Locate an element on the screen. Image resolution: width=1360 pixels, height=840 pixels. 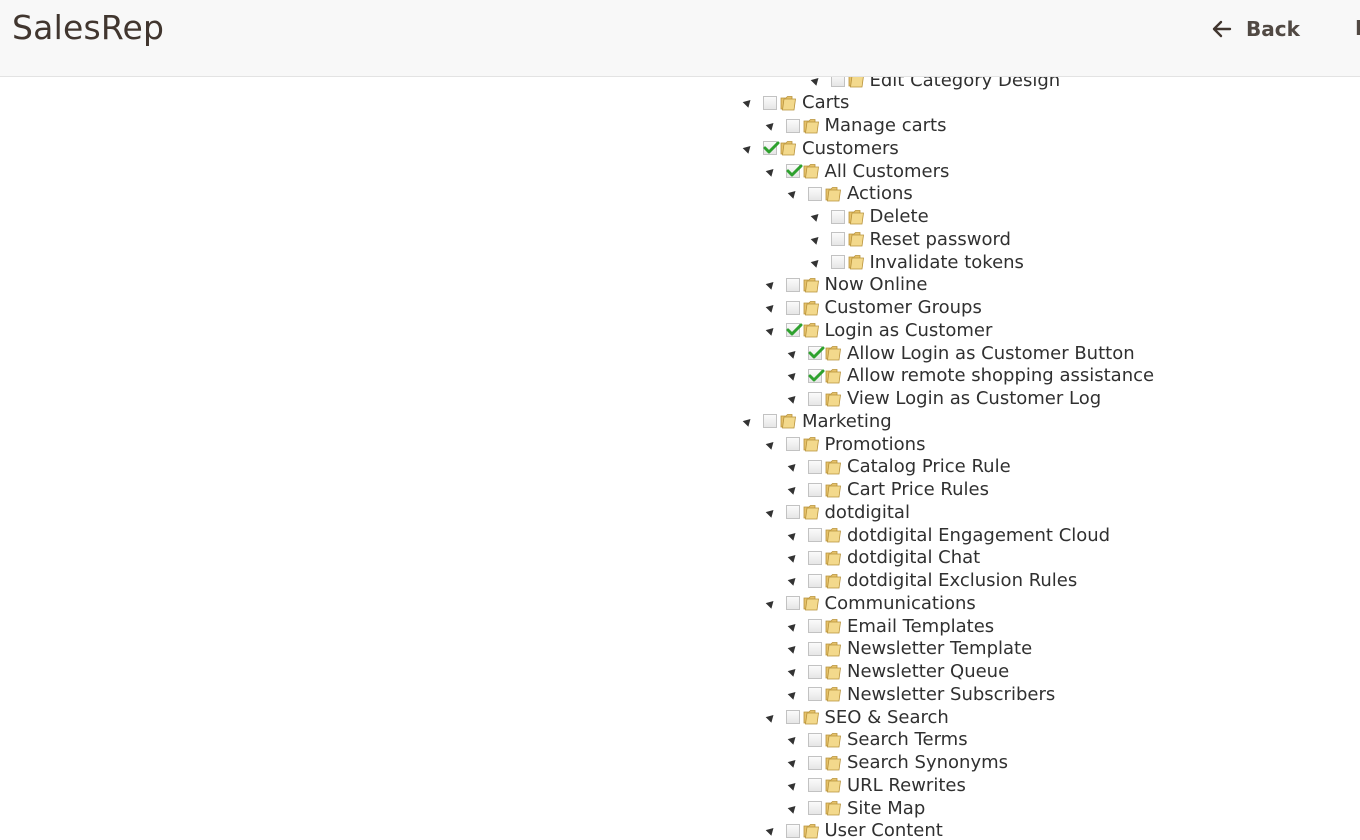
tree-node: Catalog Price Rule is located at coordinates (899, 467).